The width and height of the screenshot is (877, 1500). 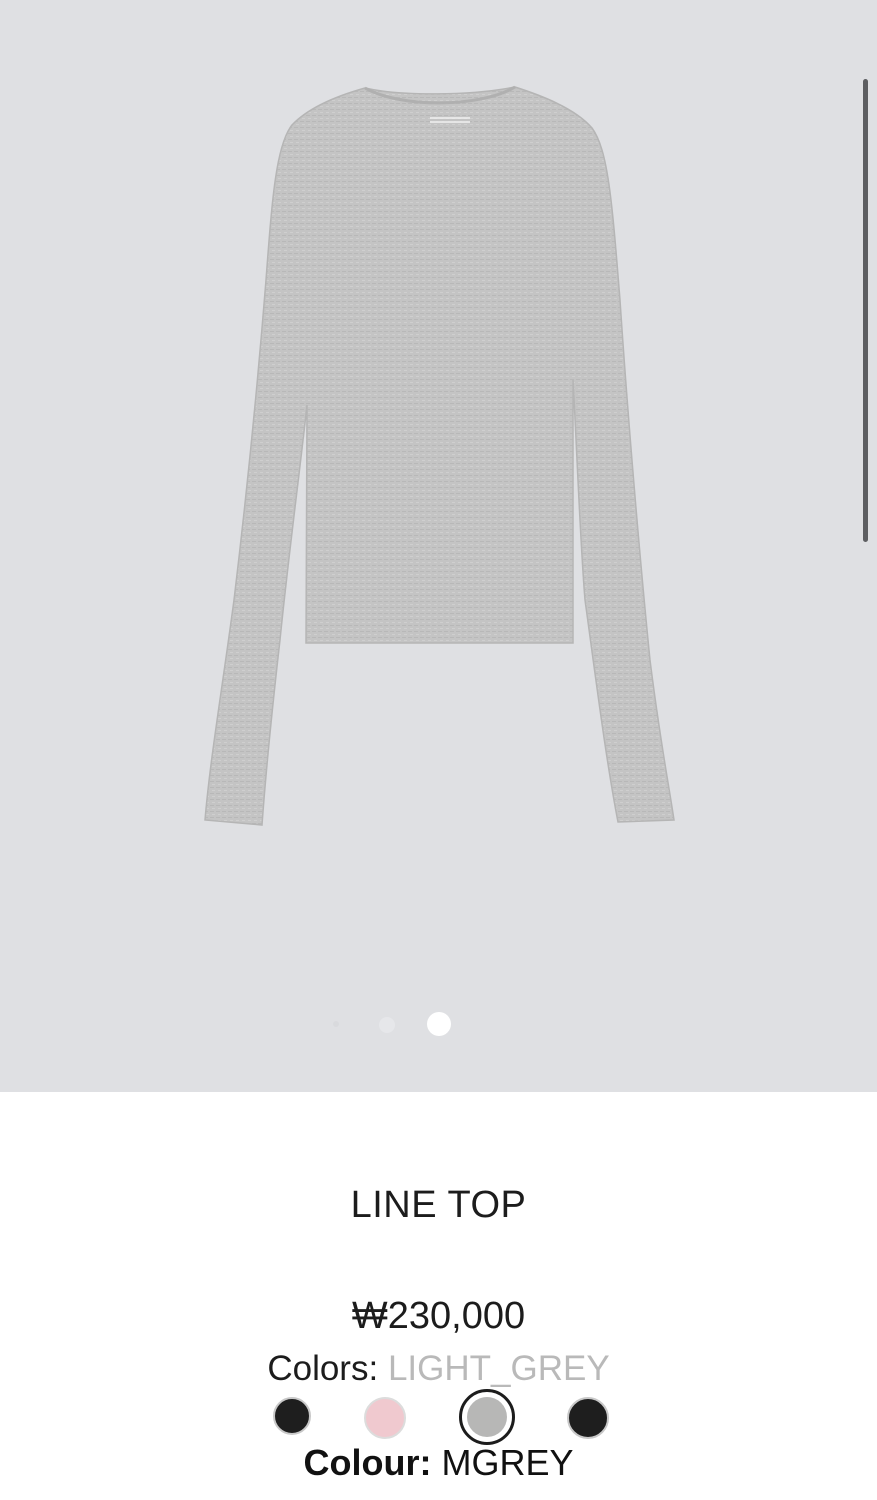 What do you see at coordinates (438, 1463) in the screenshot?
I see `colour-row: Colour: MGREY` at bounding box center [438, 1463].